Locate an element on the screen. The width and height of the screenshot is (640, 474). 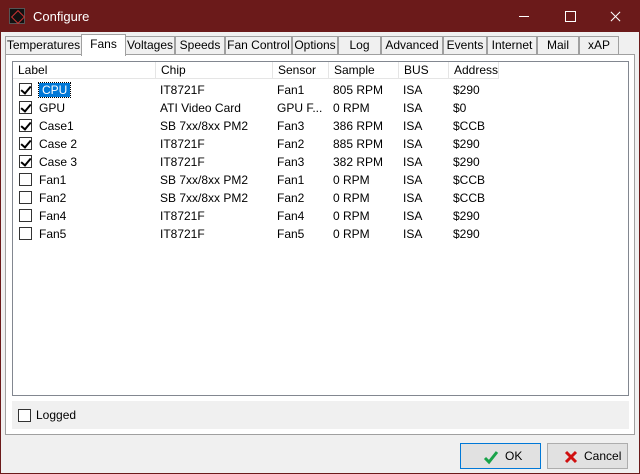
cell-label: Case1 is located at coordinates (95, 126).